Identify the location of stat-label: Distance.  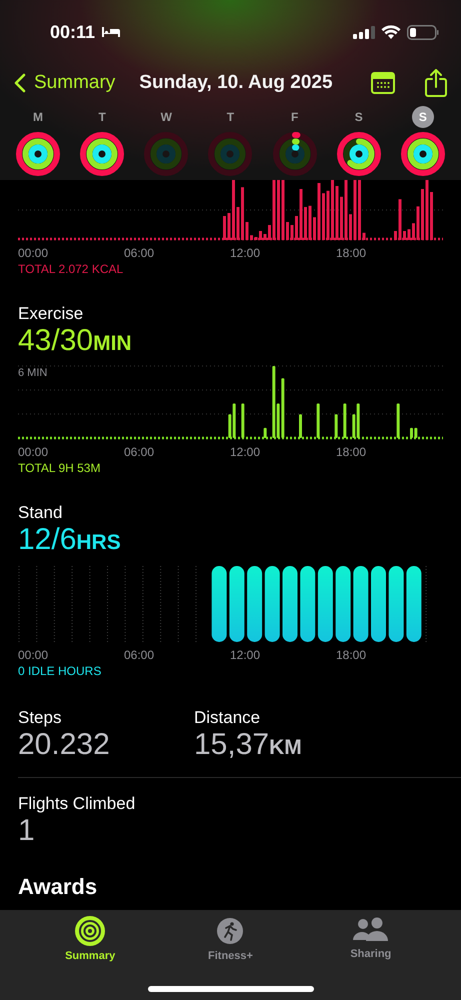
(228, 718).